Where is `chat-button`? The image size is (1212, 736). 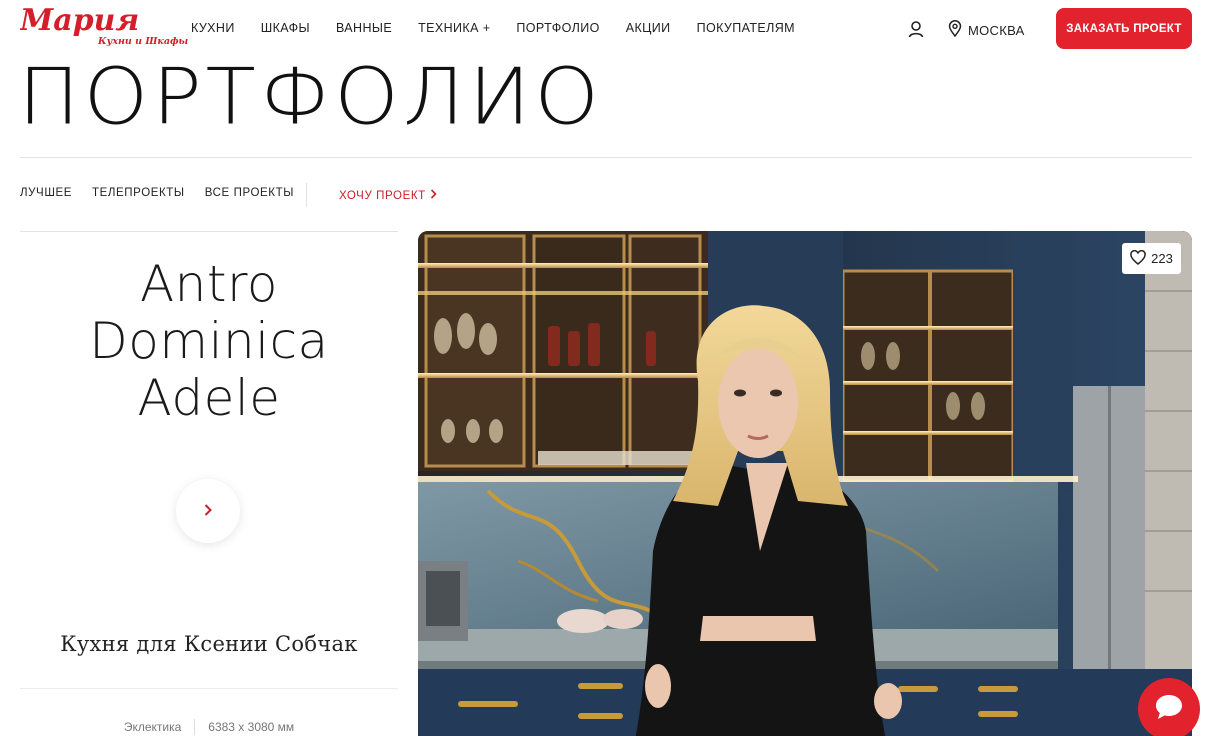
chat-button is located at coordinates (1169, 707).